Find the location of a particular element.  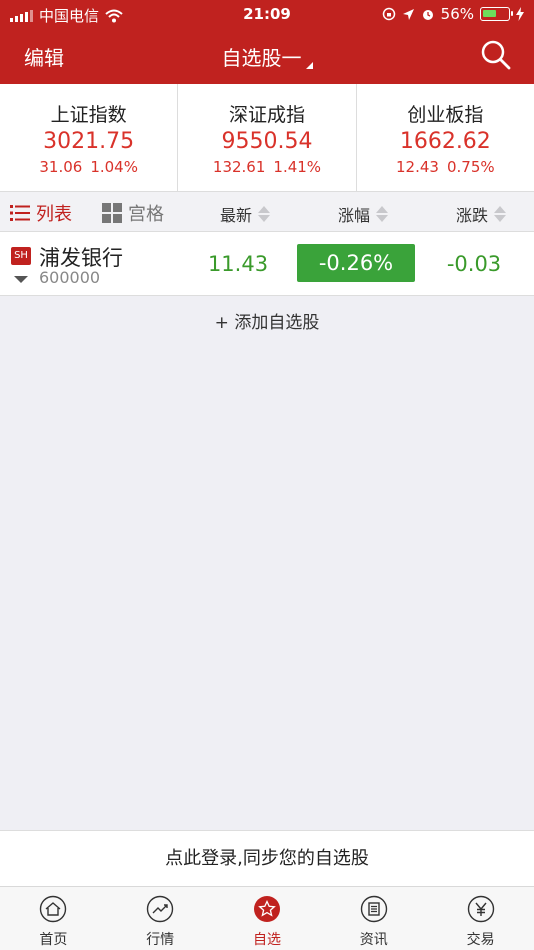

battery-icon is located at coordinates (496, 14).